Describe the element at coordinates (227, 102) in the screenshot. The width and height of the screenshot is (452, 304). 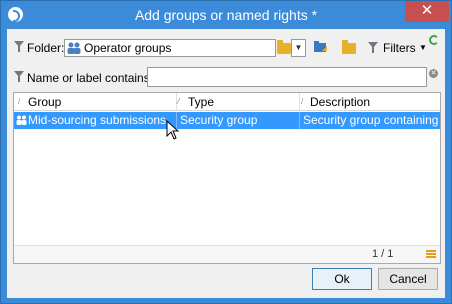
I see `grid-header: / Group ⁄ Type / Description` at that location.